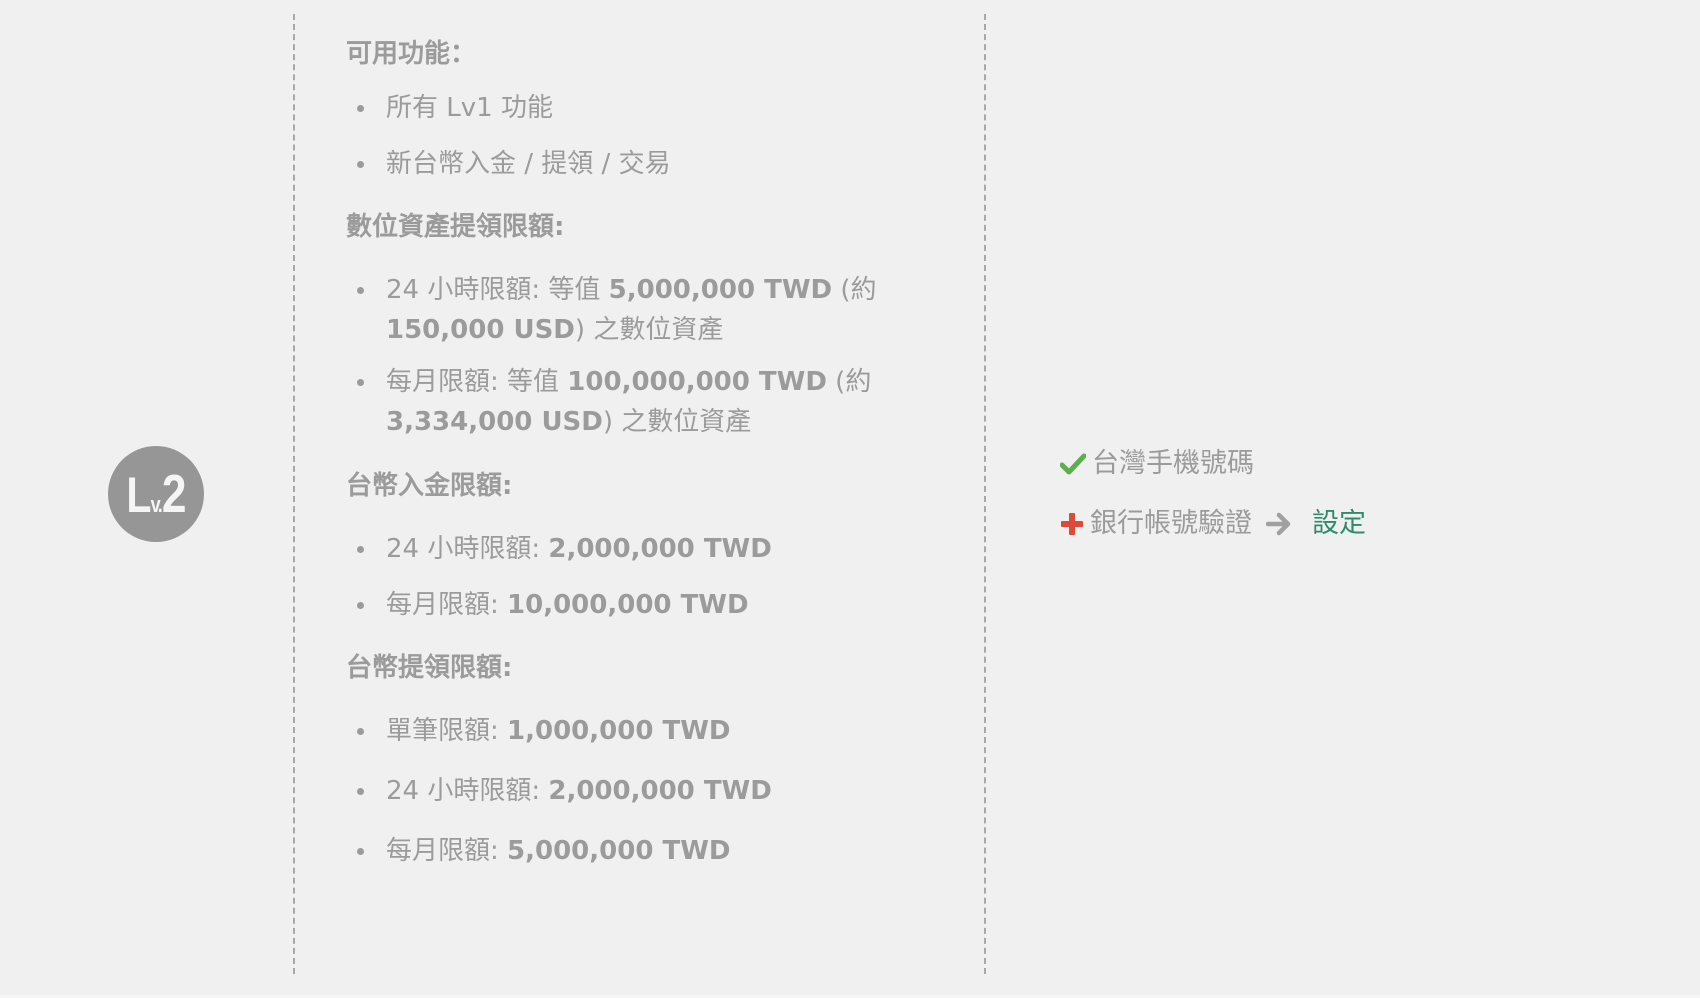 Image resolution: width=1700 pixels, height=998 pixels. Describe the element at coordinates (294, 494) in the screenshot. I see `left-dashed-divider` at that location.